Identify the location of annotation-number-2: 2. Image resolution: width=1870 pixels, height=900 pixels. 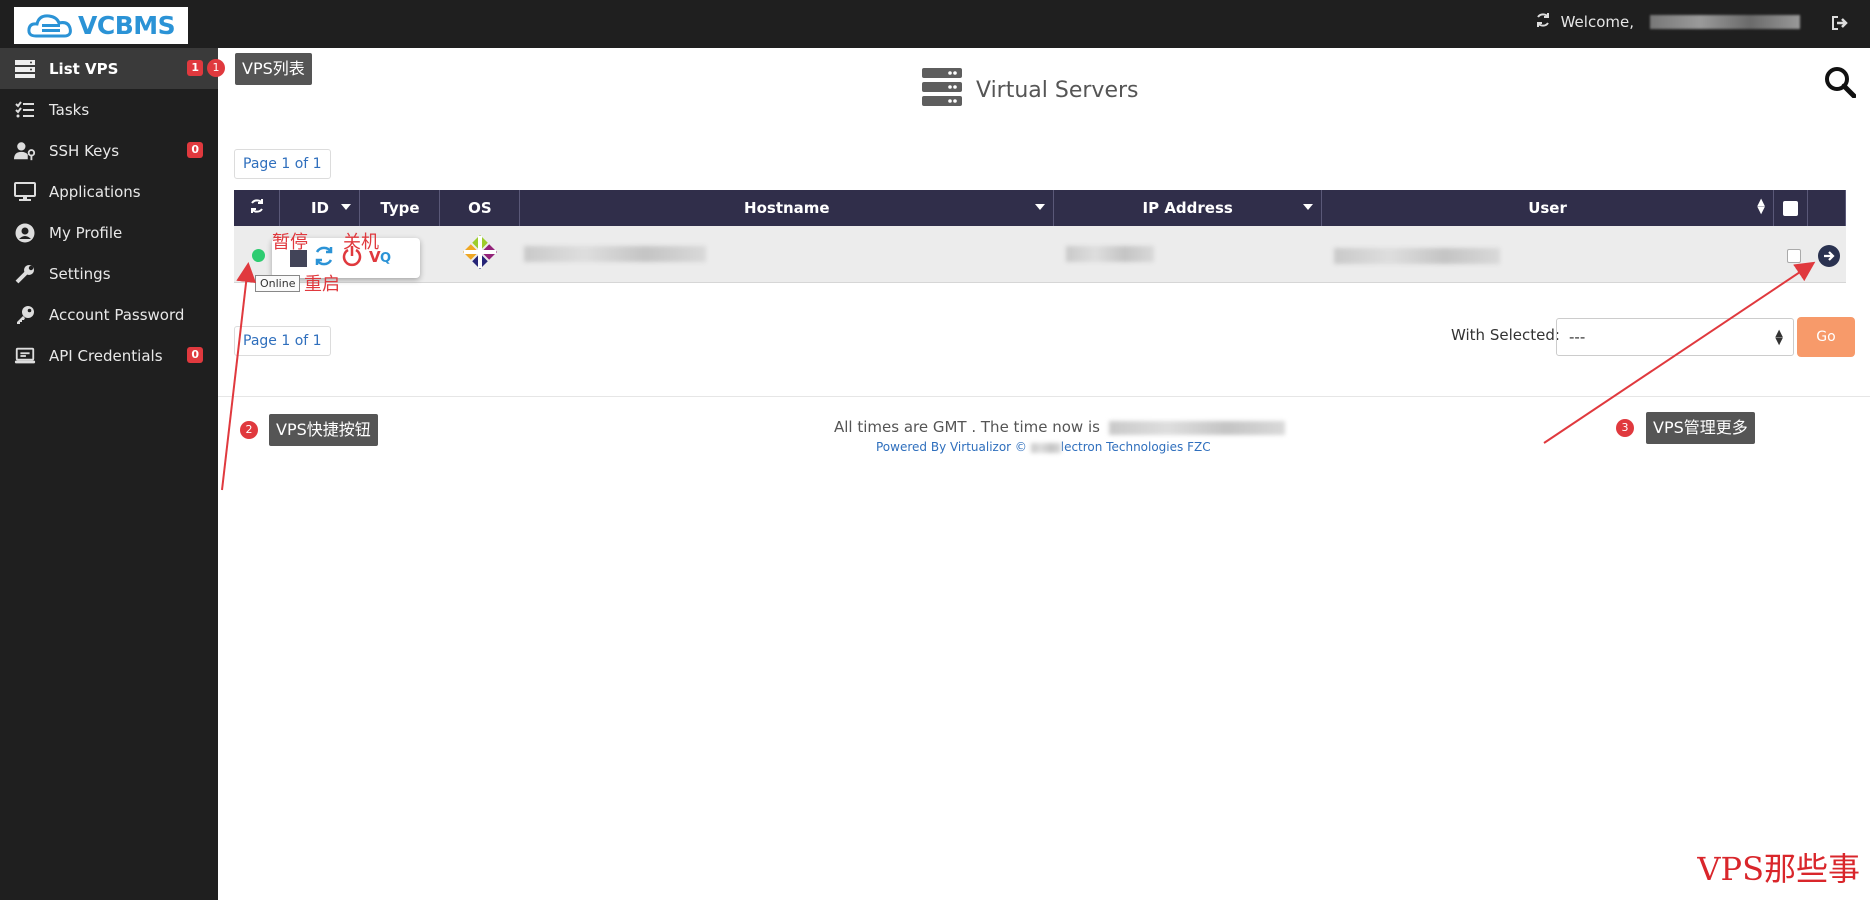
(249, 430).